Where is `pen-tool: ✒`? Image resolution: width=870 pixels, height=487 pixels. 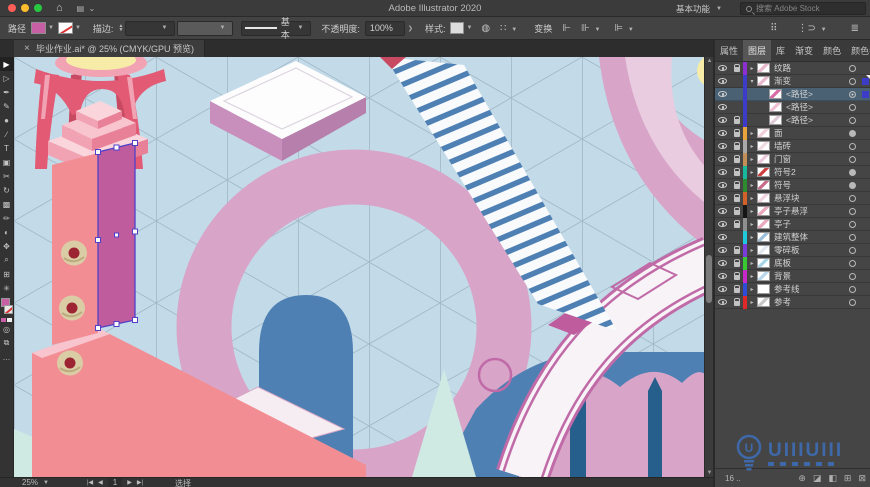 pen-tool: ✒ is located at coordinates (7, 92).